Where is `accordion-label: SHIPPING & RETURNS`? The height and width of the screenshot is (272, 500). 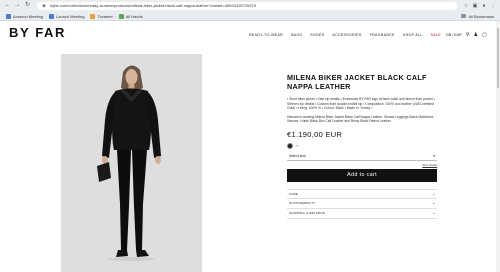
accordion-label: SHIPPING & RETURNS is located at coordinates (307, 213).